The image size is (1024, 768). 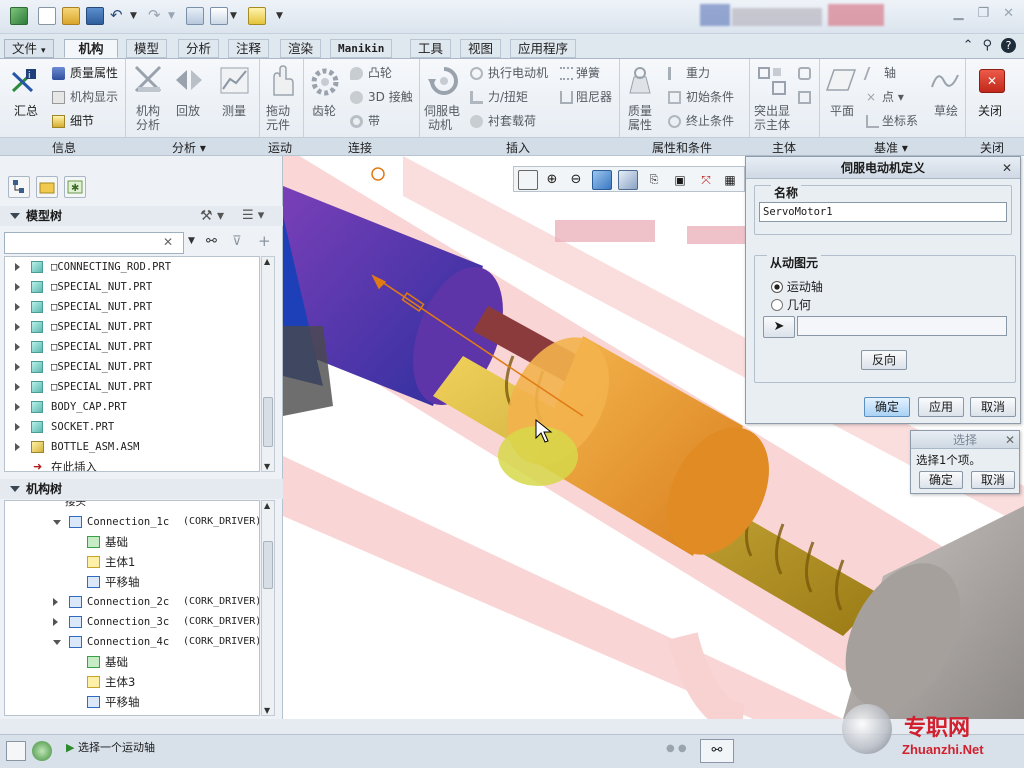 I want to click on zoom-out-icon: ⊖, so click(x=576, y=180).